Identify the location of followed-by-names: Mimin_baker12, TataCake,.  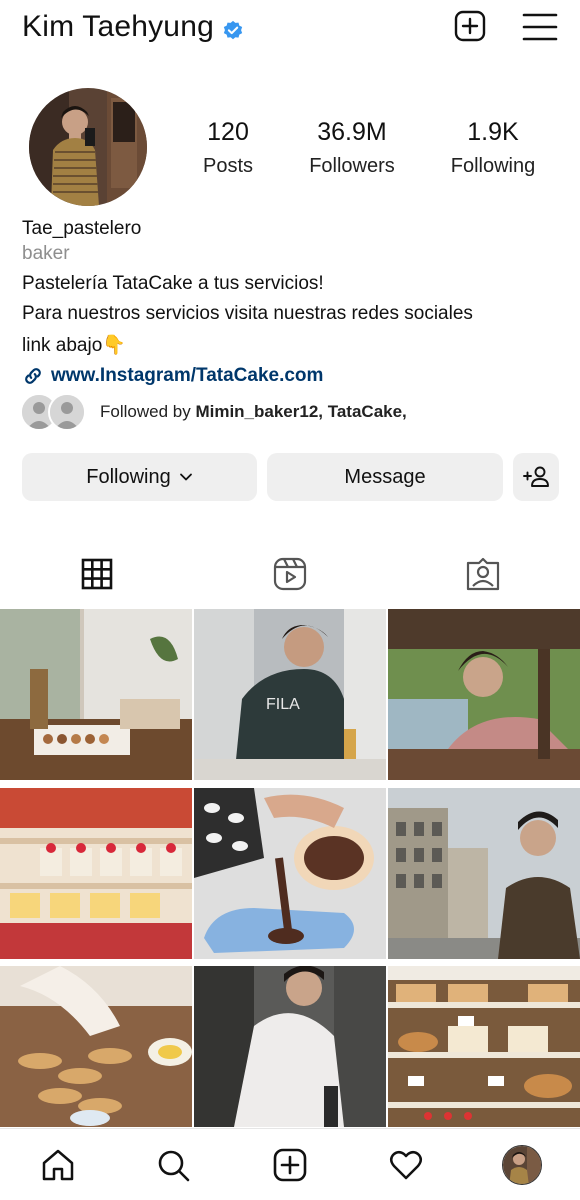
(301, 411).